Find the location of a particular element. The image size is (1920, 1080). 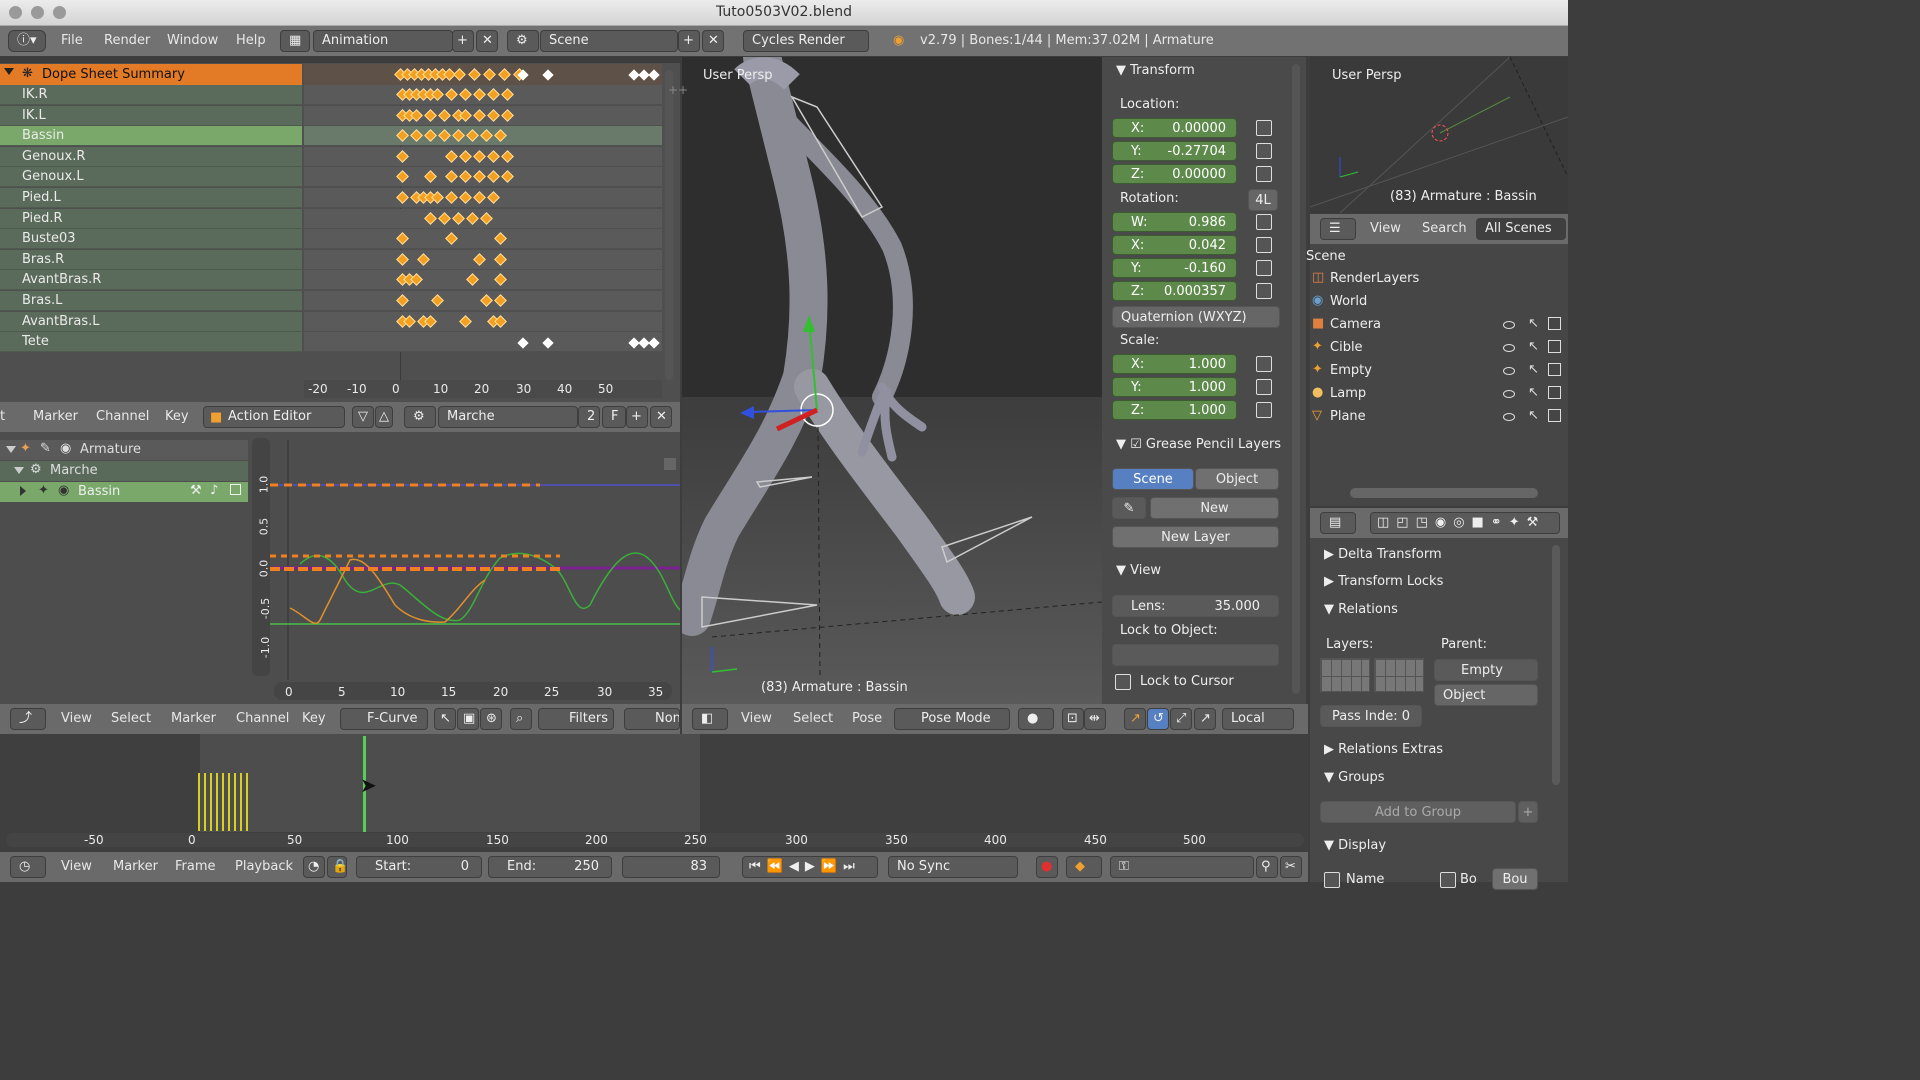

new-layer-button: New Layer is located at coordinates (1195, 537).